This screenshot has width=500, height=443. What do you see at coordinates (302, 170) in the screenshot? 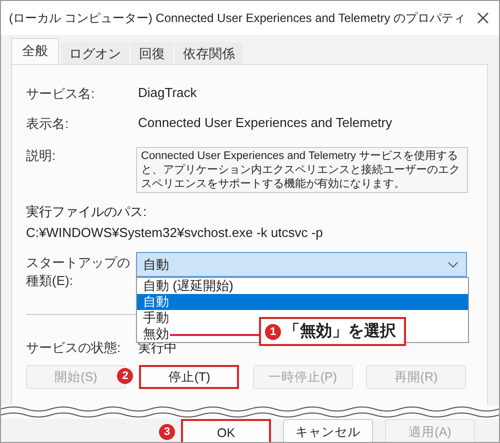
I see `description-field: Connected User Experiences and Telemetry サービスを使用すると、アプリケーション内エクスペリエンスと接続ユーザーのエクスペリエンスをサポートする機能が有効になります。` at bounding box center [302, 170].